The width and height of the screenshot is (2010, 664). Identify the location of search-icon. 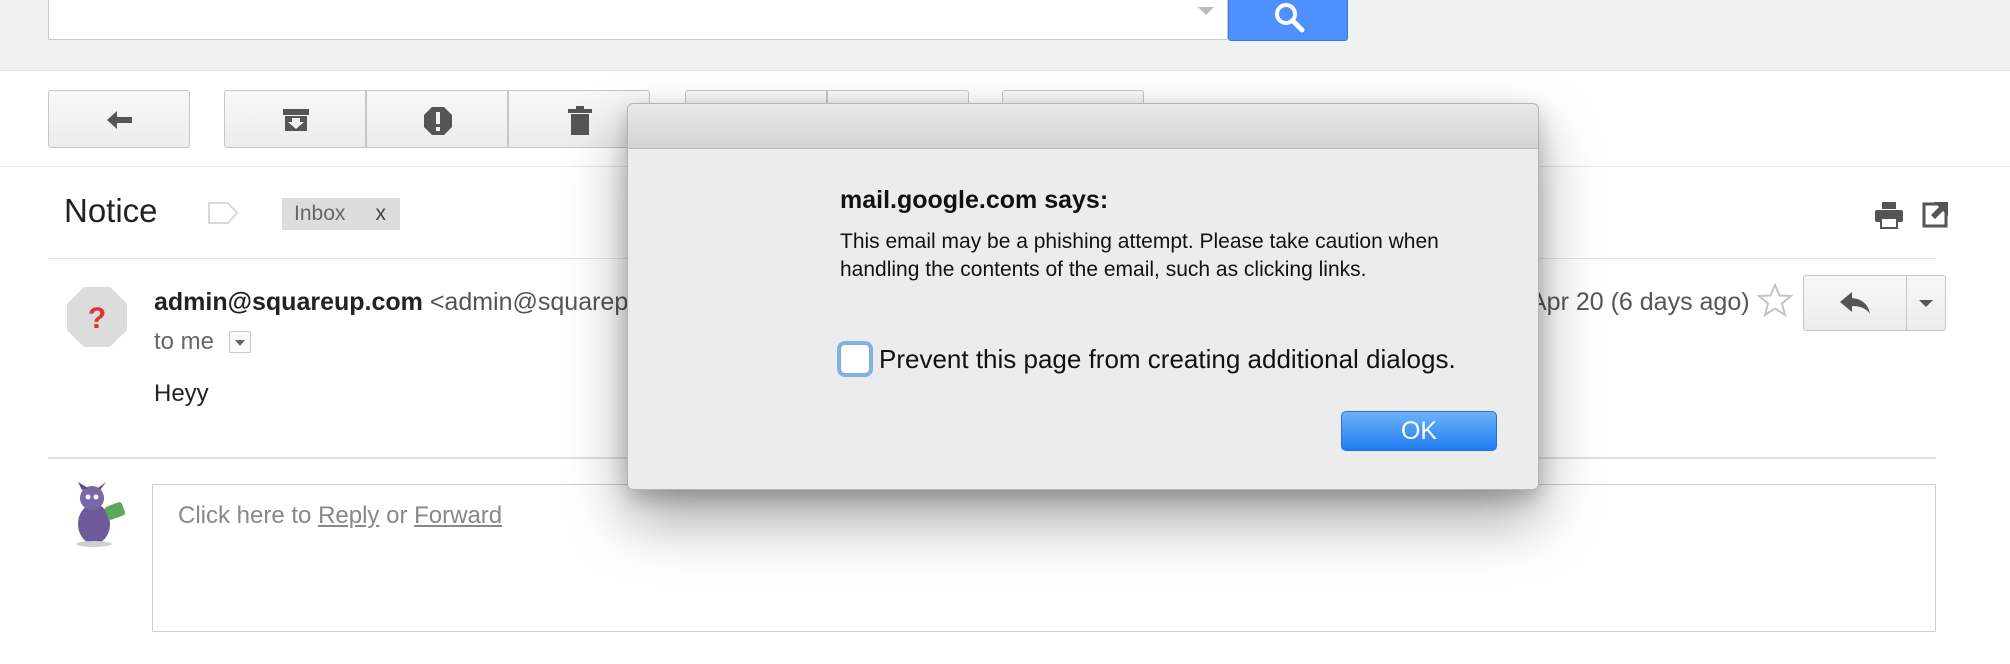
(1290, 18).